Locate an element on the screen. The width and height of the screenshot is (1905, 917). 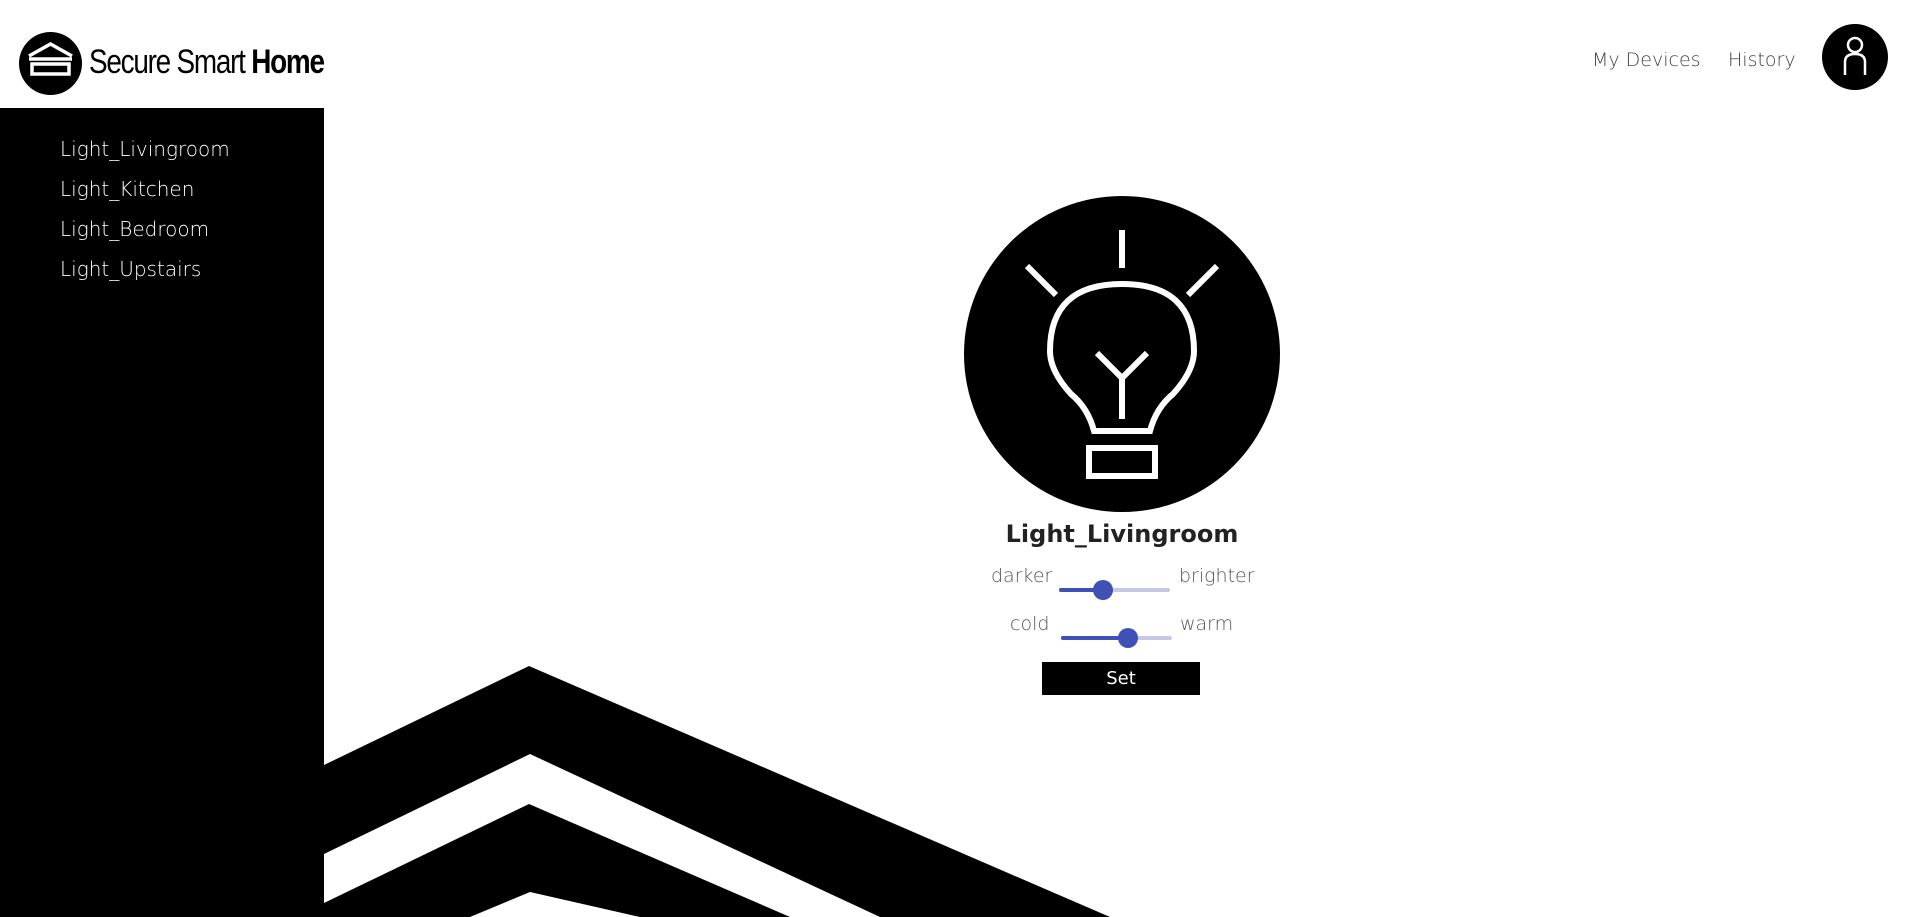
device-icon-circle is located at coordinates (1122, 354).